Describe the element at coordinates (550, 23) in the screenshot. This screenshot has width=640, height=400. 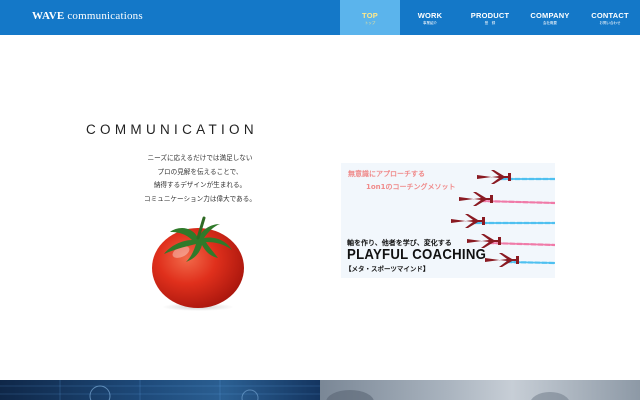
I see `nav-sublabel: 会社概要` at that location.